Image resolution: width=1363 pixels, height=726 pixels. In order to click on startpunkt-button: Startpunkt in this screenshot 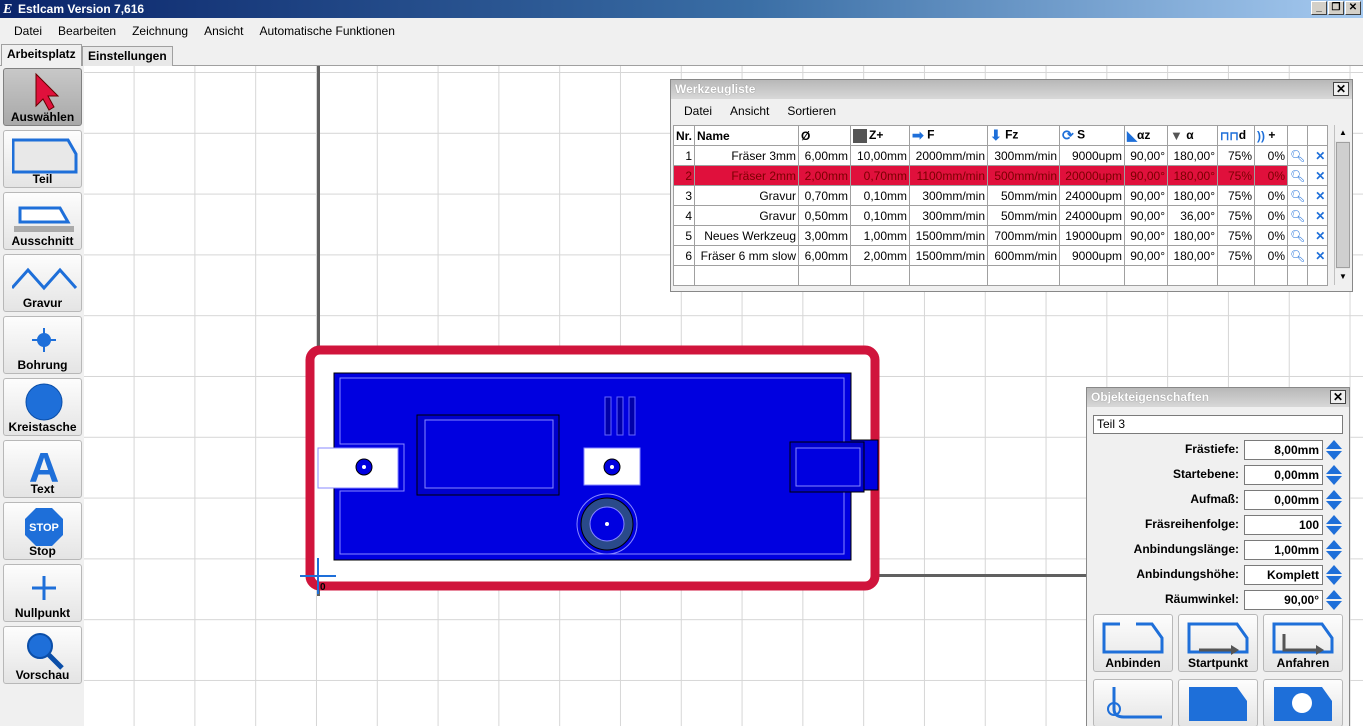, I will do `click(1218, 643)`.